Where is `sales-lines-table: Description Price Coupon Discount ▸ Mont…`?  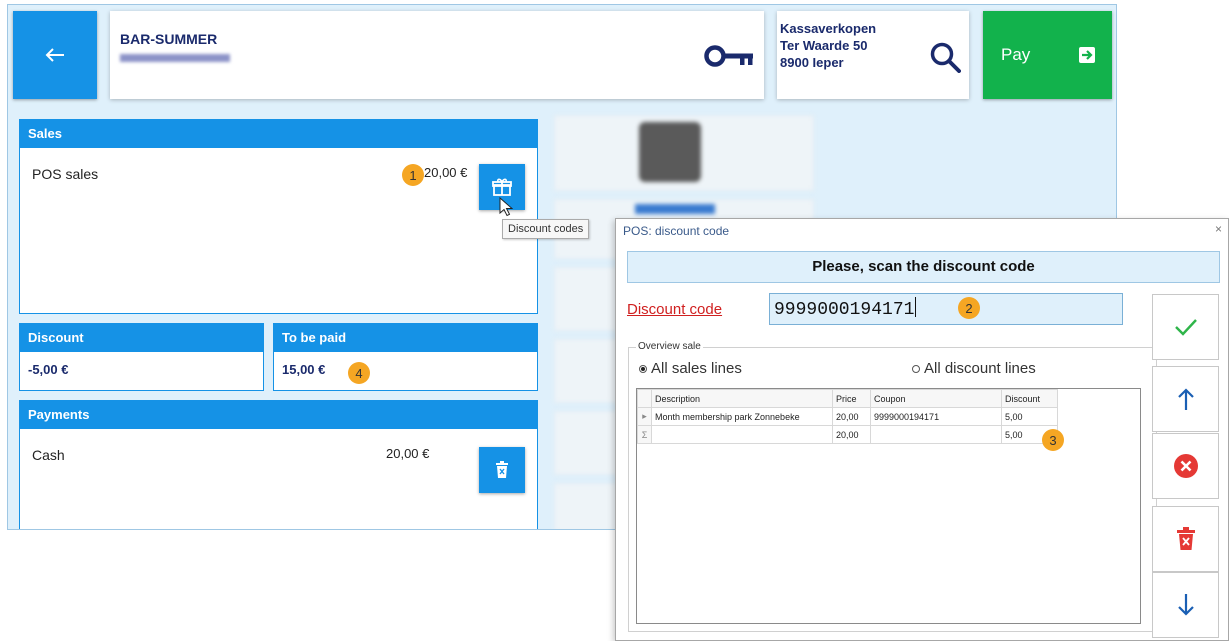 sales-lines-table: Description Price Coupon Discount ▸ Mont… is located at coordinates (847, 416).